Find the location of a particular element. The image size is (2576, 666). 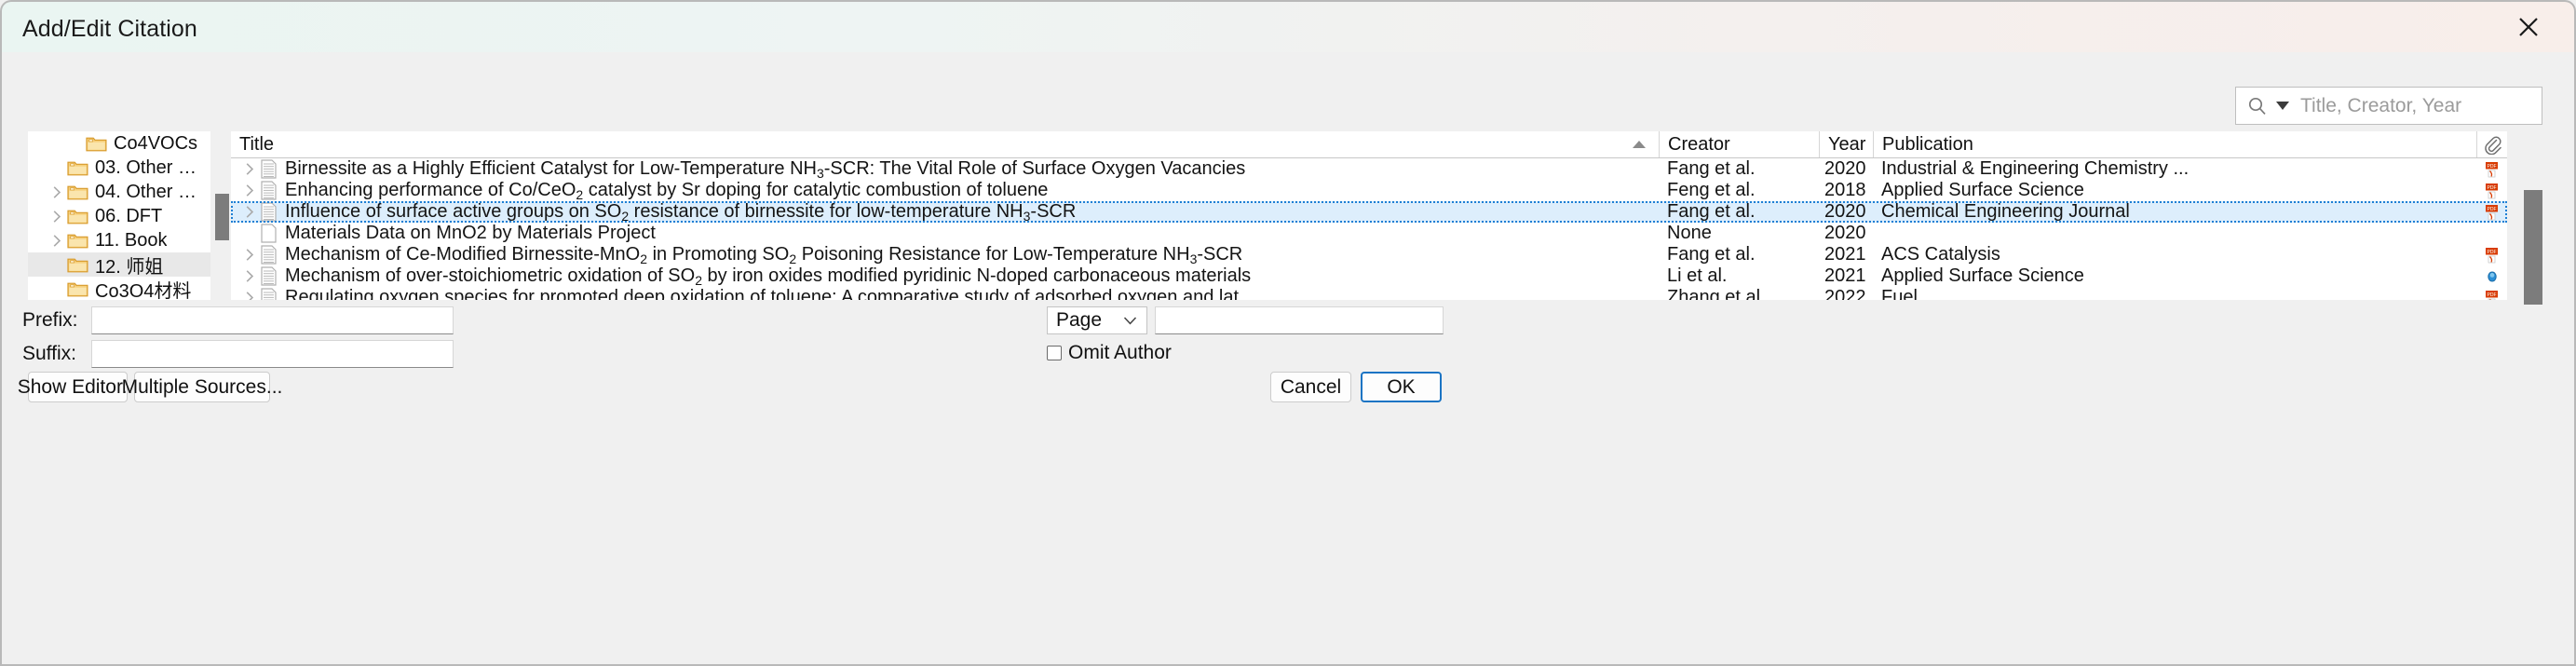

collection-label: 06. DFT is located at coordinates (129, 215).